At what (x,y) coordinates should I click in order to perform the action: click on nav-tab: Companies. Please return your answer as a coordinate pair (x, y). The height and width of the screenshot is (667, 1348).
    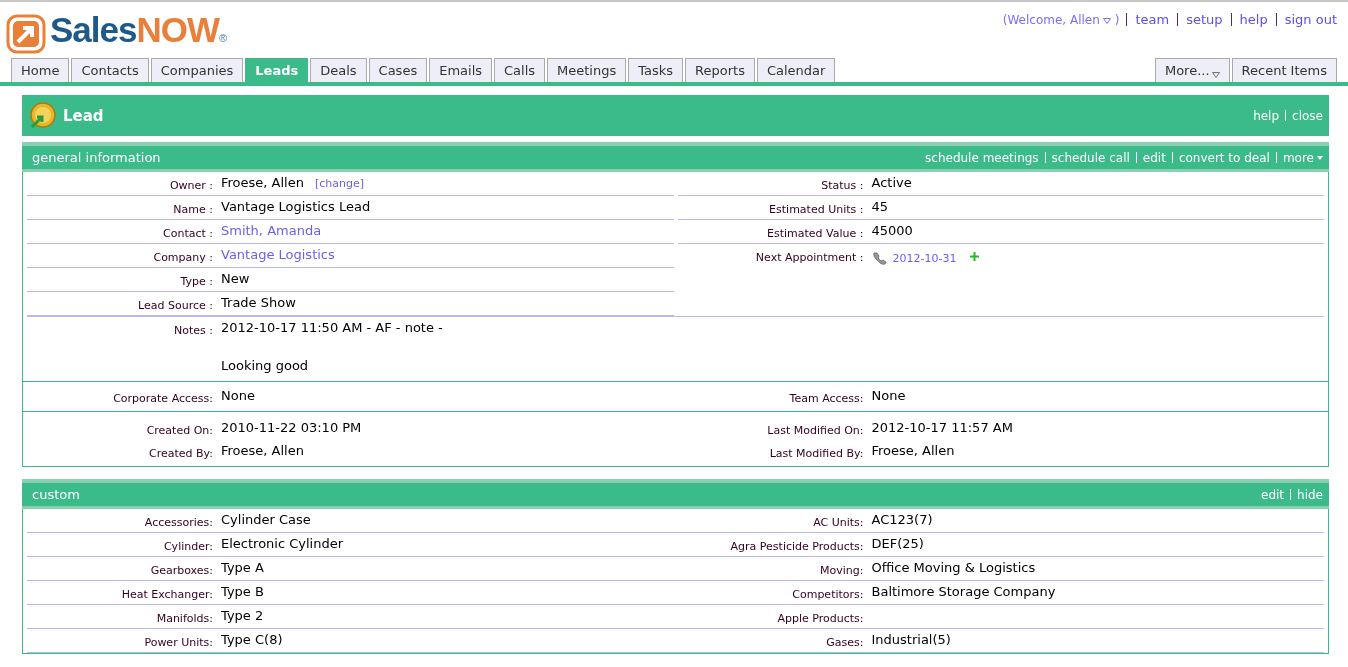
    Looking at the image, I should click on (197, 70).